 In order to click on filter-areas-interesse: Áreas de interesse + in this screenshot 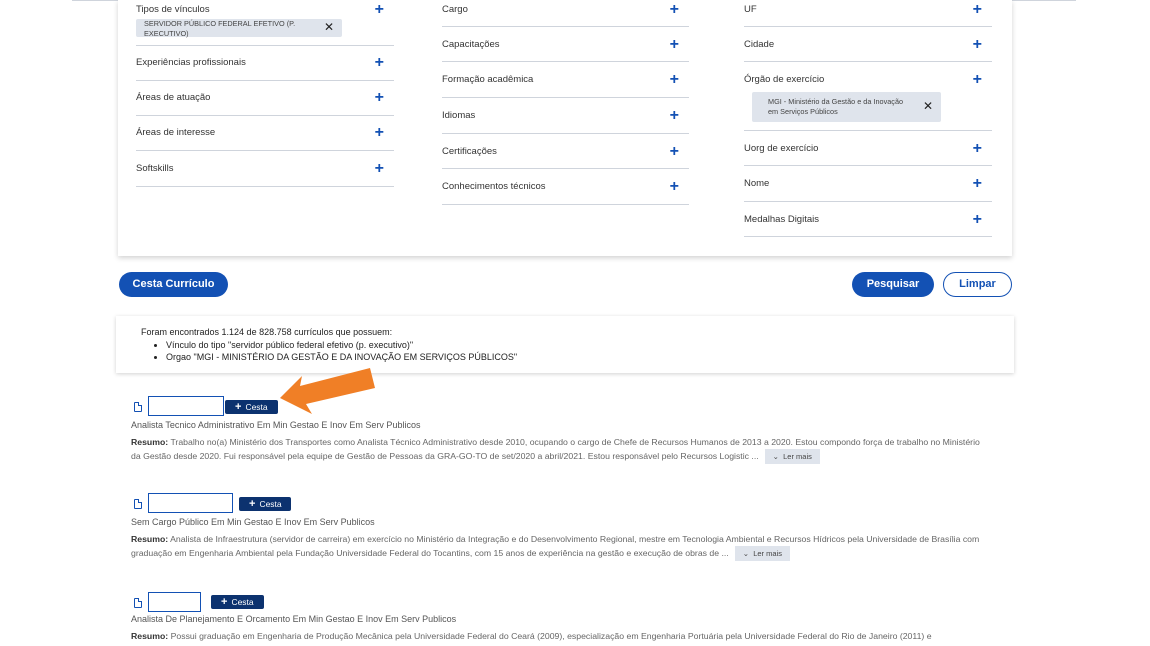, I will do `click(265, 133)`.